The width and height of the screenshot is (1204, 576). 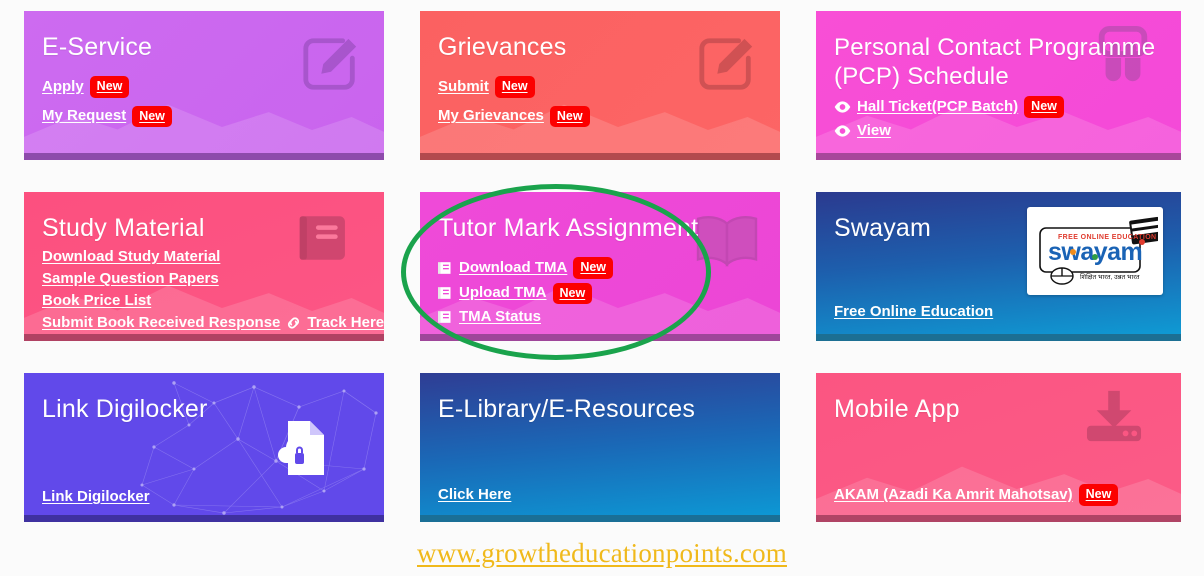 What do you see at coordinates (874, 131) in the screenshot?
I see `link-view: View` at bounding box center [874, 131].